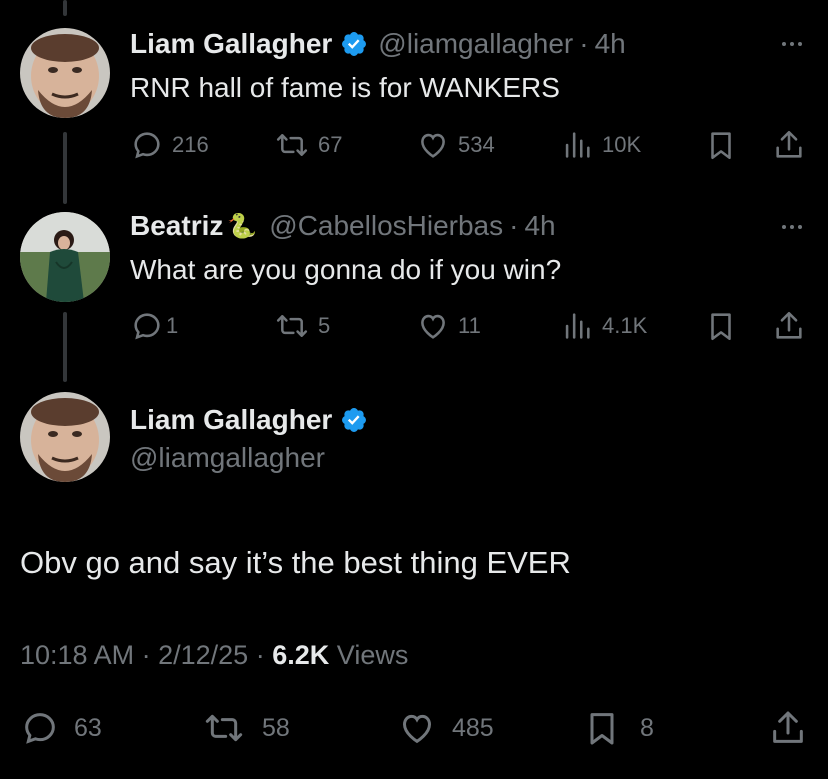 This screenshot has height=779, width=828. Describe the element at coordinates (77, 655) in the screenshot. I see `tweet-time: 10:18 AM` at that location.